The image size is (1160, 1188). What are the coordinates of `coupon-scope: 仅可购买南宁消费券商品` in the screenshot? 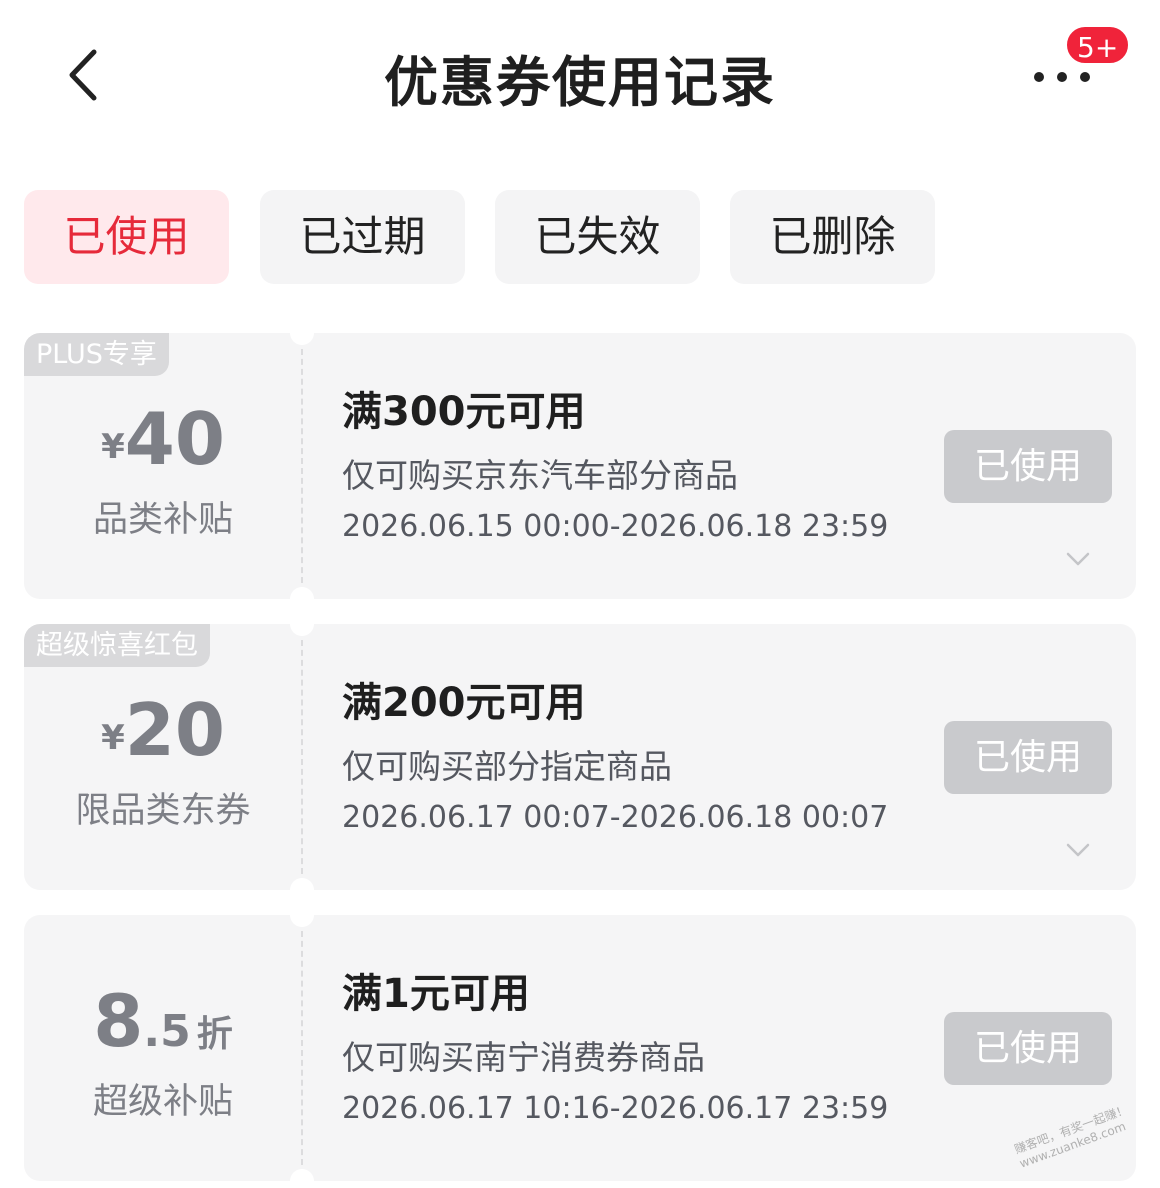 It's located at (523, 1057).